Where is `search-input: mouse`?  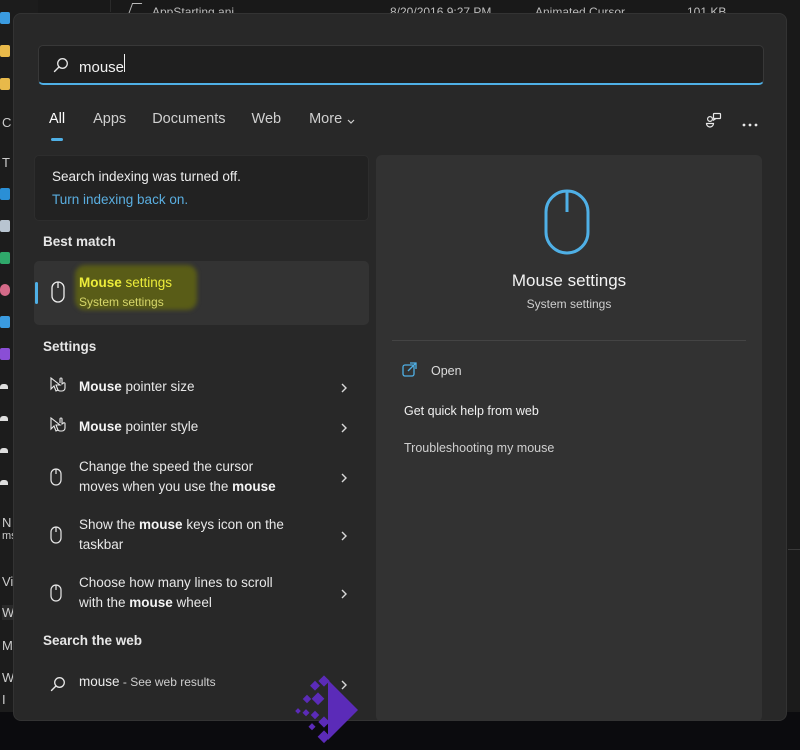
search-input: mouse is located at coordinates (379, 64).